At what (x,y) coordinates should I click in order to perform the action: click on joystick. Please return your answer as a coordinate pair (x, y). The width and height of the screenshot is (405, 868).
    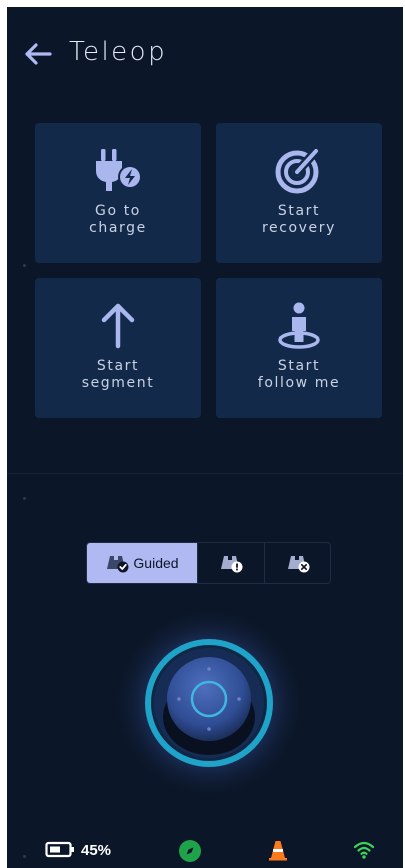
    Looking at the image, I should click on (209, 703).